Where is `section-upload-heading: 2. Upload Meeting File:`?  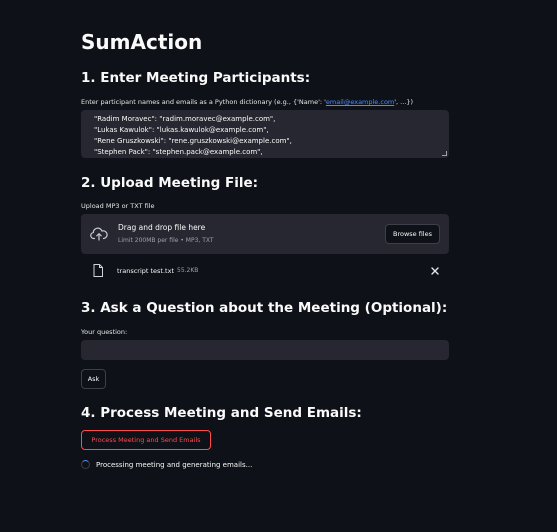
section-upload-heading: 2. Upload Meeting File: is located at coordinates (170, 183).